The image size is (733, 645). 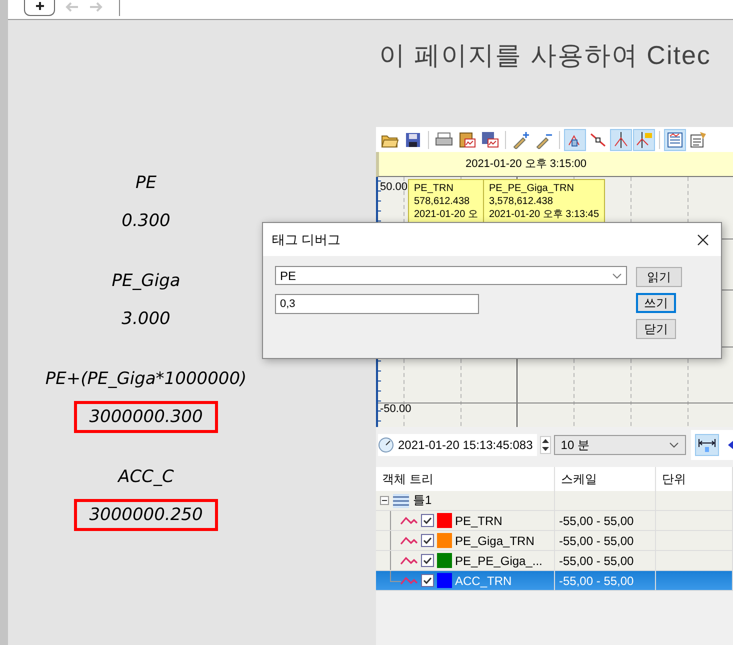 I want to click on cursor-tool-button, so click(x=575, y=139).